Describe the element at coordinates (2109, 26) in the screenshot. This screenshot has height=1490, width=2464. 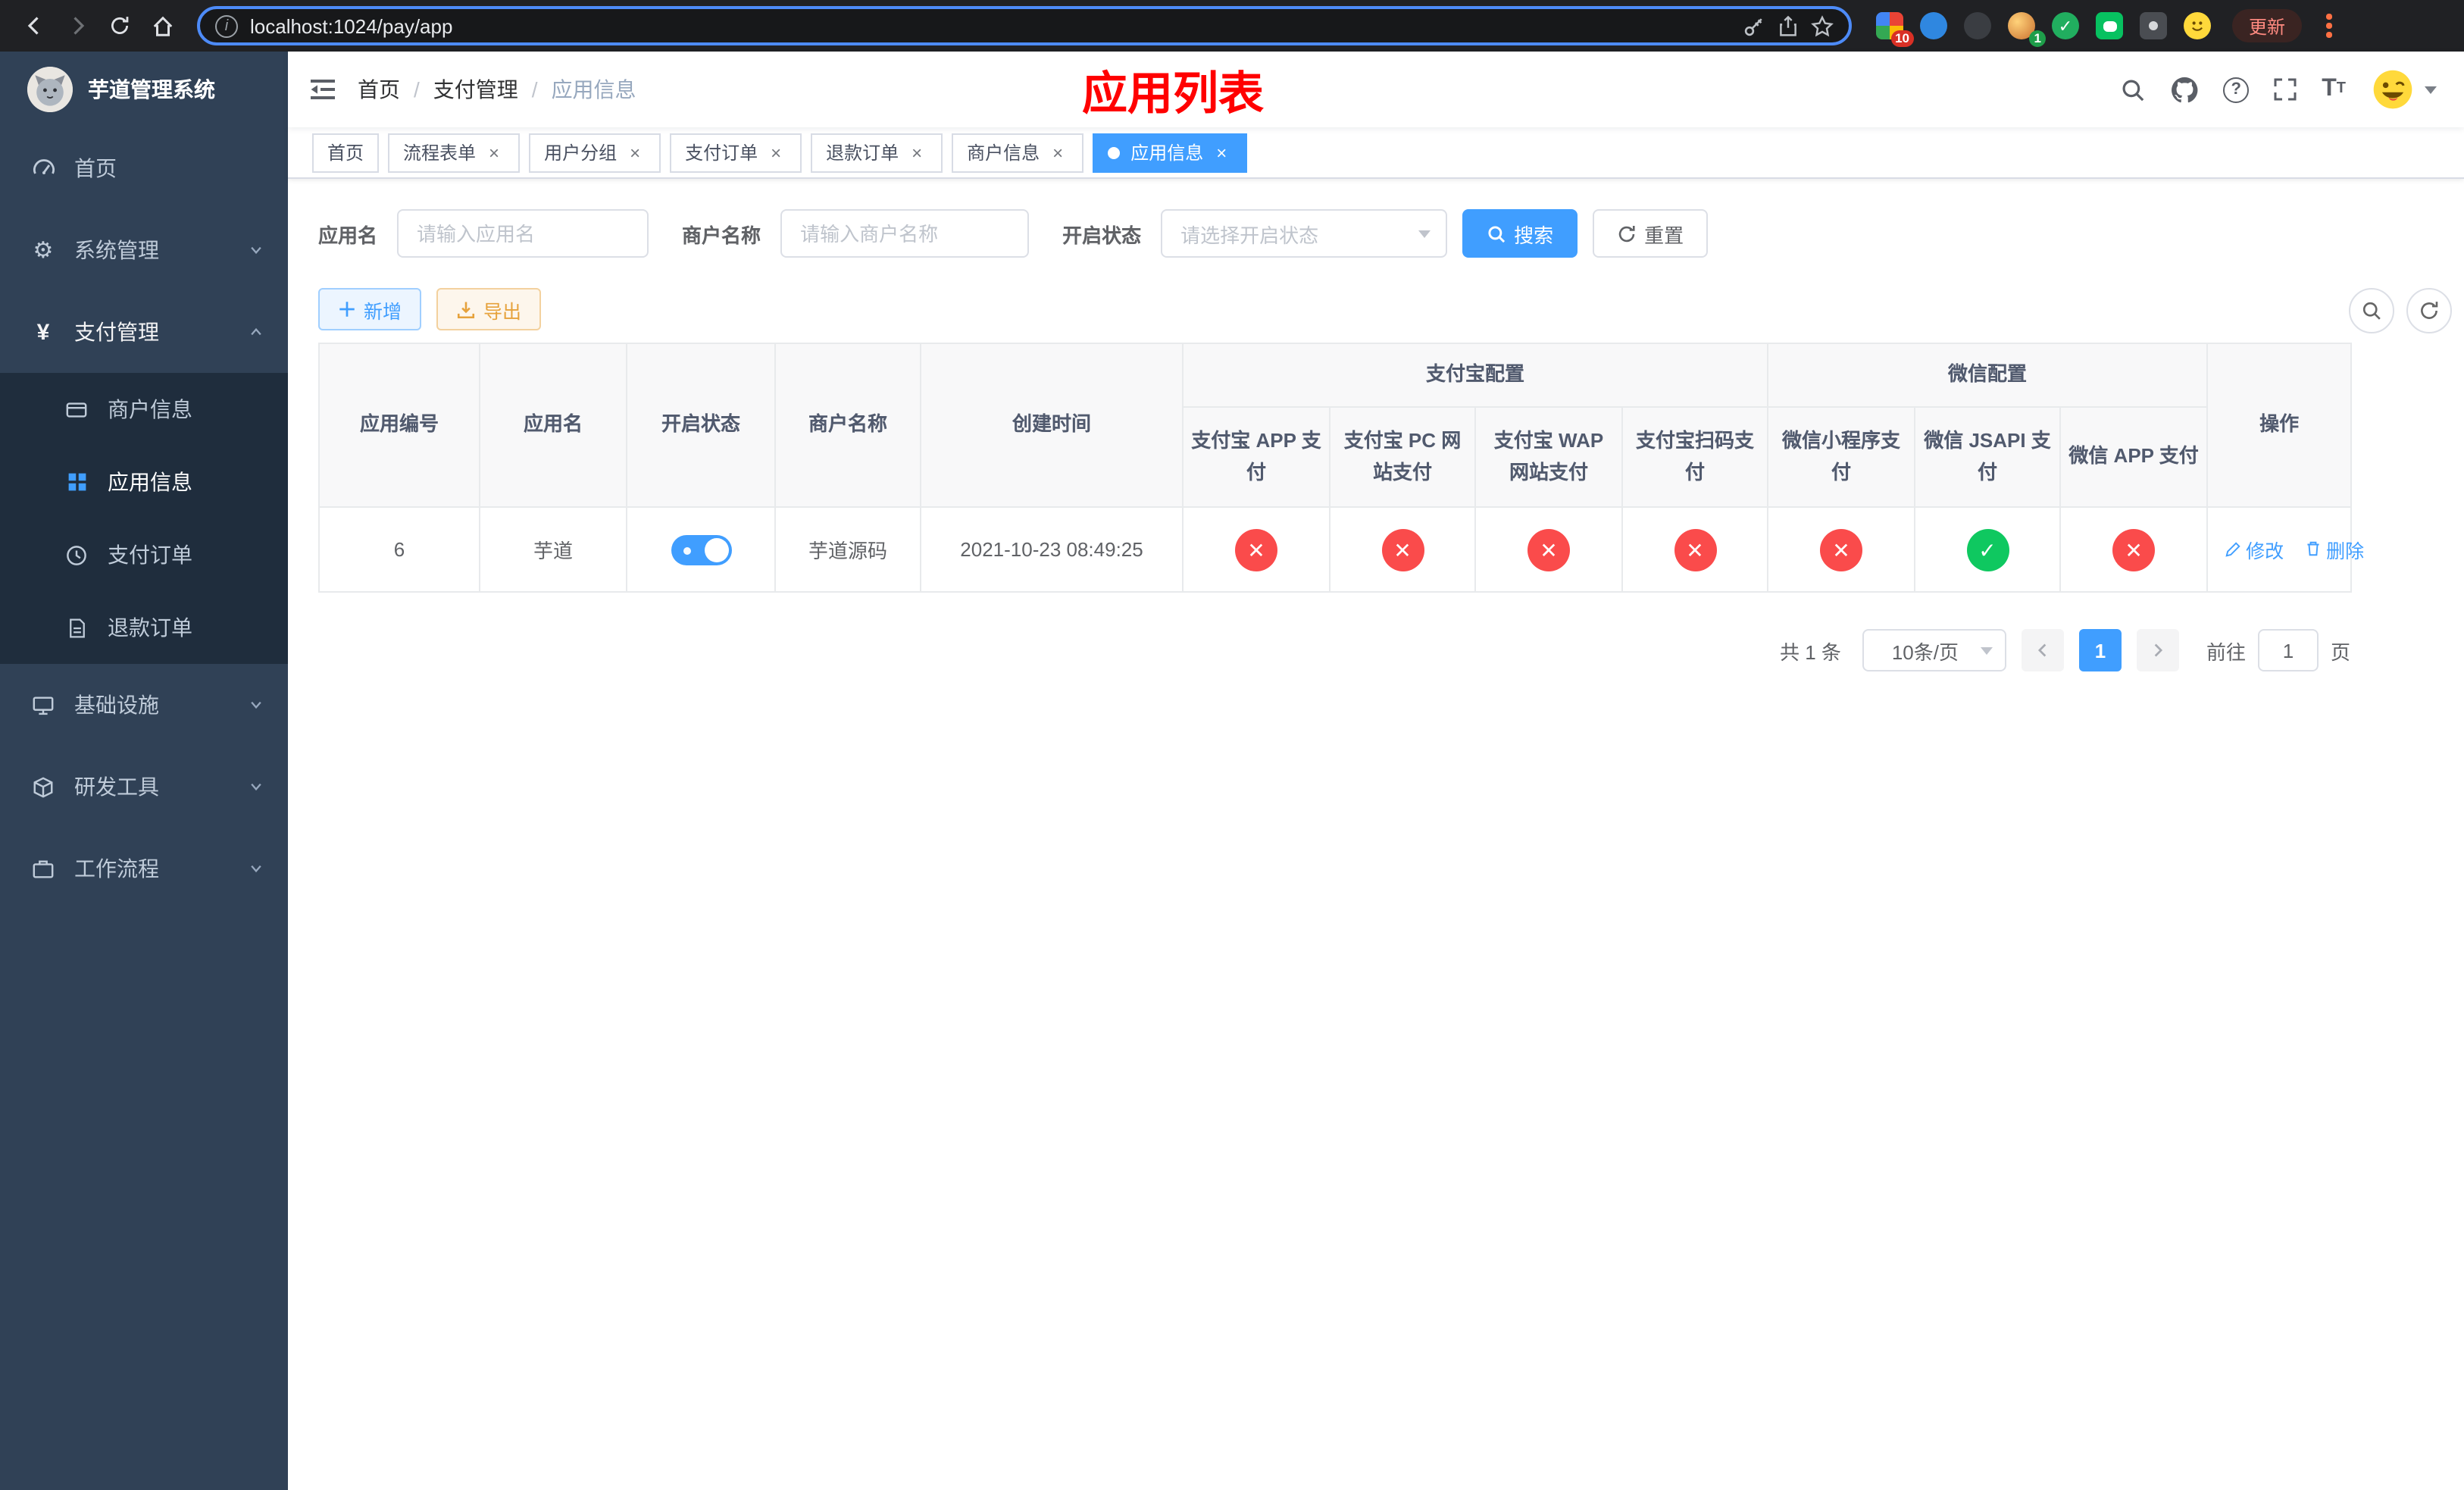
I see `extension-wechat-icon` at that location.